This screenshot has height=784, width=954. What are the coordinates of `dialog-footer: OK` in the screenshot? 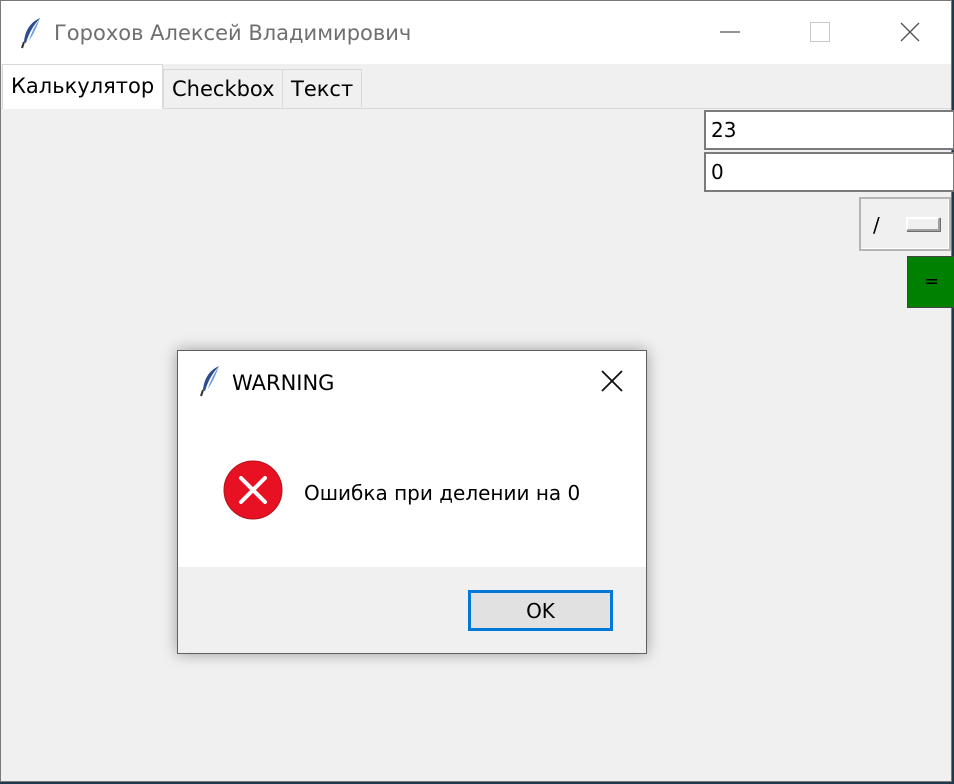 It's located at (412, 610).